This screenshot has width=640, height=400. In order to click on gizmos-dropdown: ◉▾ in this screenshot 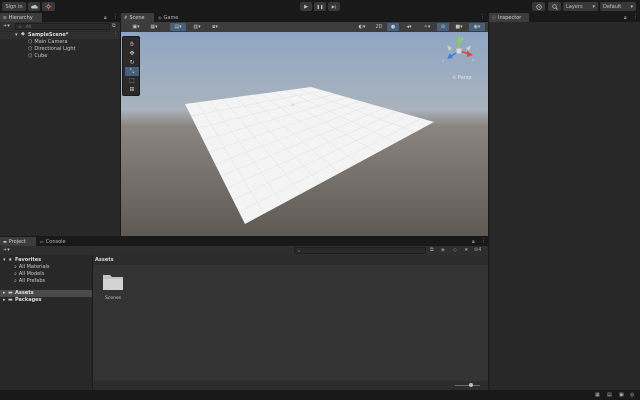, I will do `click(477, 27)`.